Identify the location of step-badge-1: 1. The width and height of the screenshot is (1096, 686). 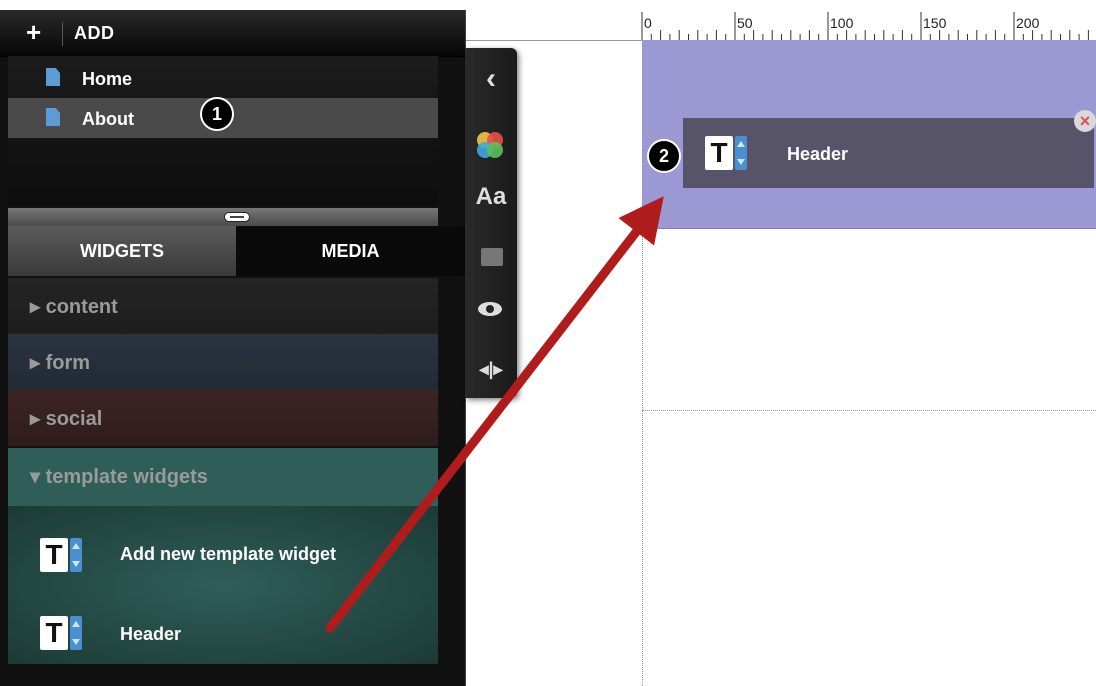
(217, 114).